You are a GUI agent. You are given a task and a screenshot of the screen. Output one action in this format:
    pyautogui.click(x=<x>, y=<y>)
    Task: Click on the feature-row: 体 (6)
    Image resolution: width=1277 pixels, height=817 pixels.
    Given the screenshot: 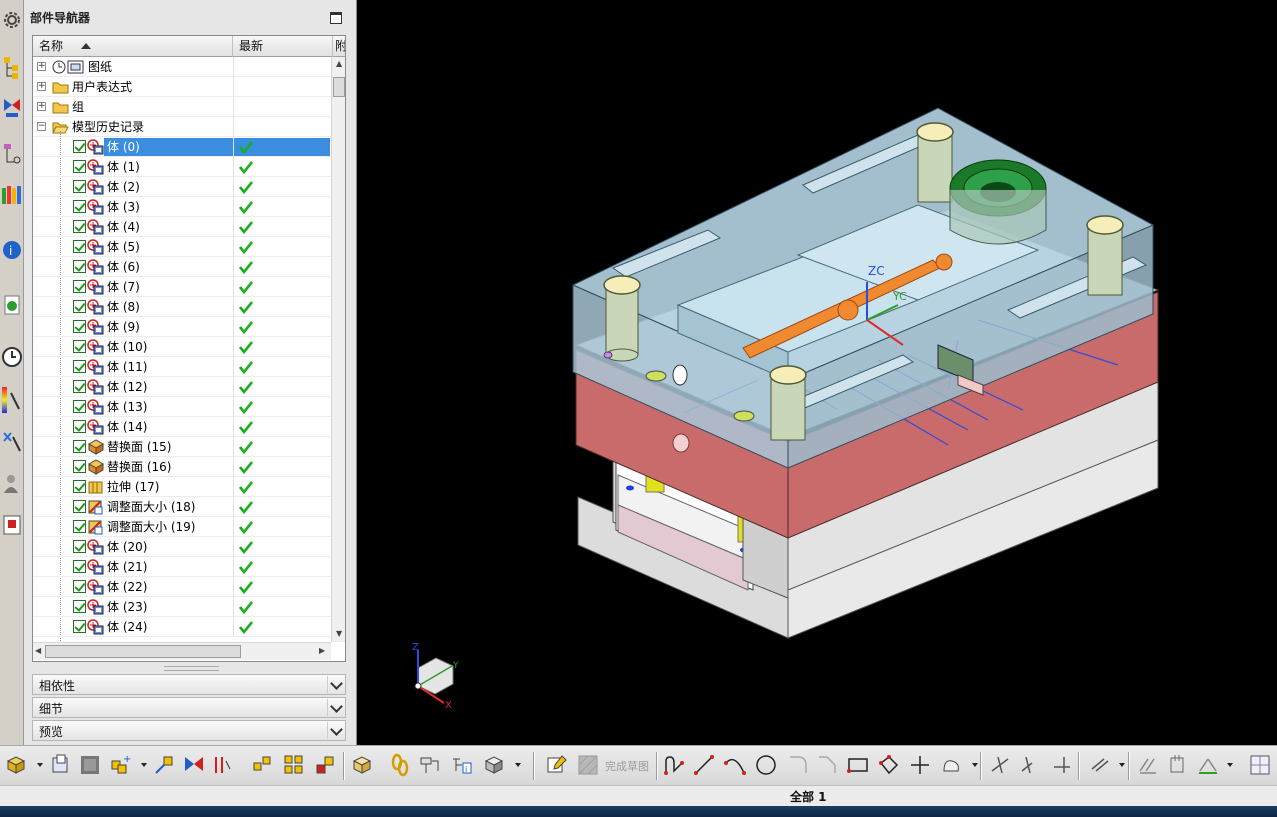 What is the action you would take?
    pyautogui.click(x=182, y=267)
    